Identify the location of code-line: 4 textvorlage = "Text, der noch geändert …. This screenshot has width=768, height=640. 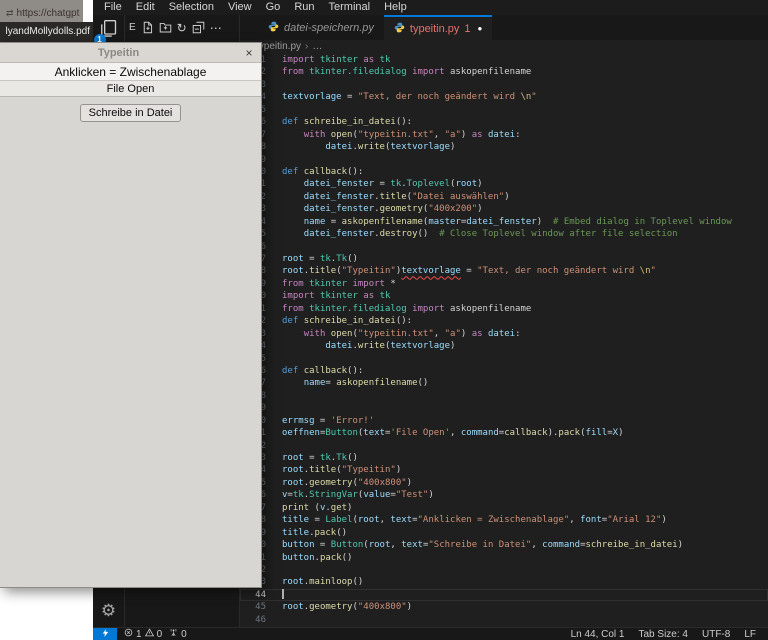
(504, 97).